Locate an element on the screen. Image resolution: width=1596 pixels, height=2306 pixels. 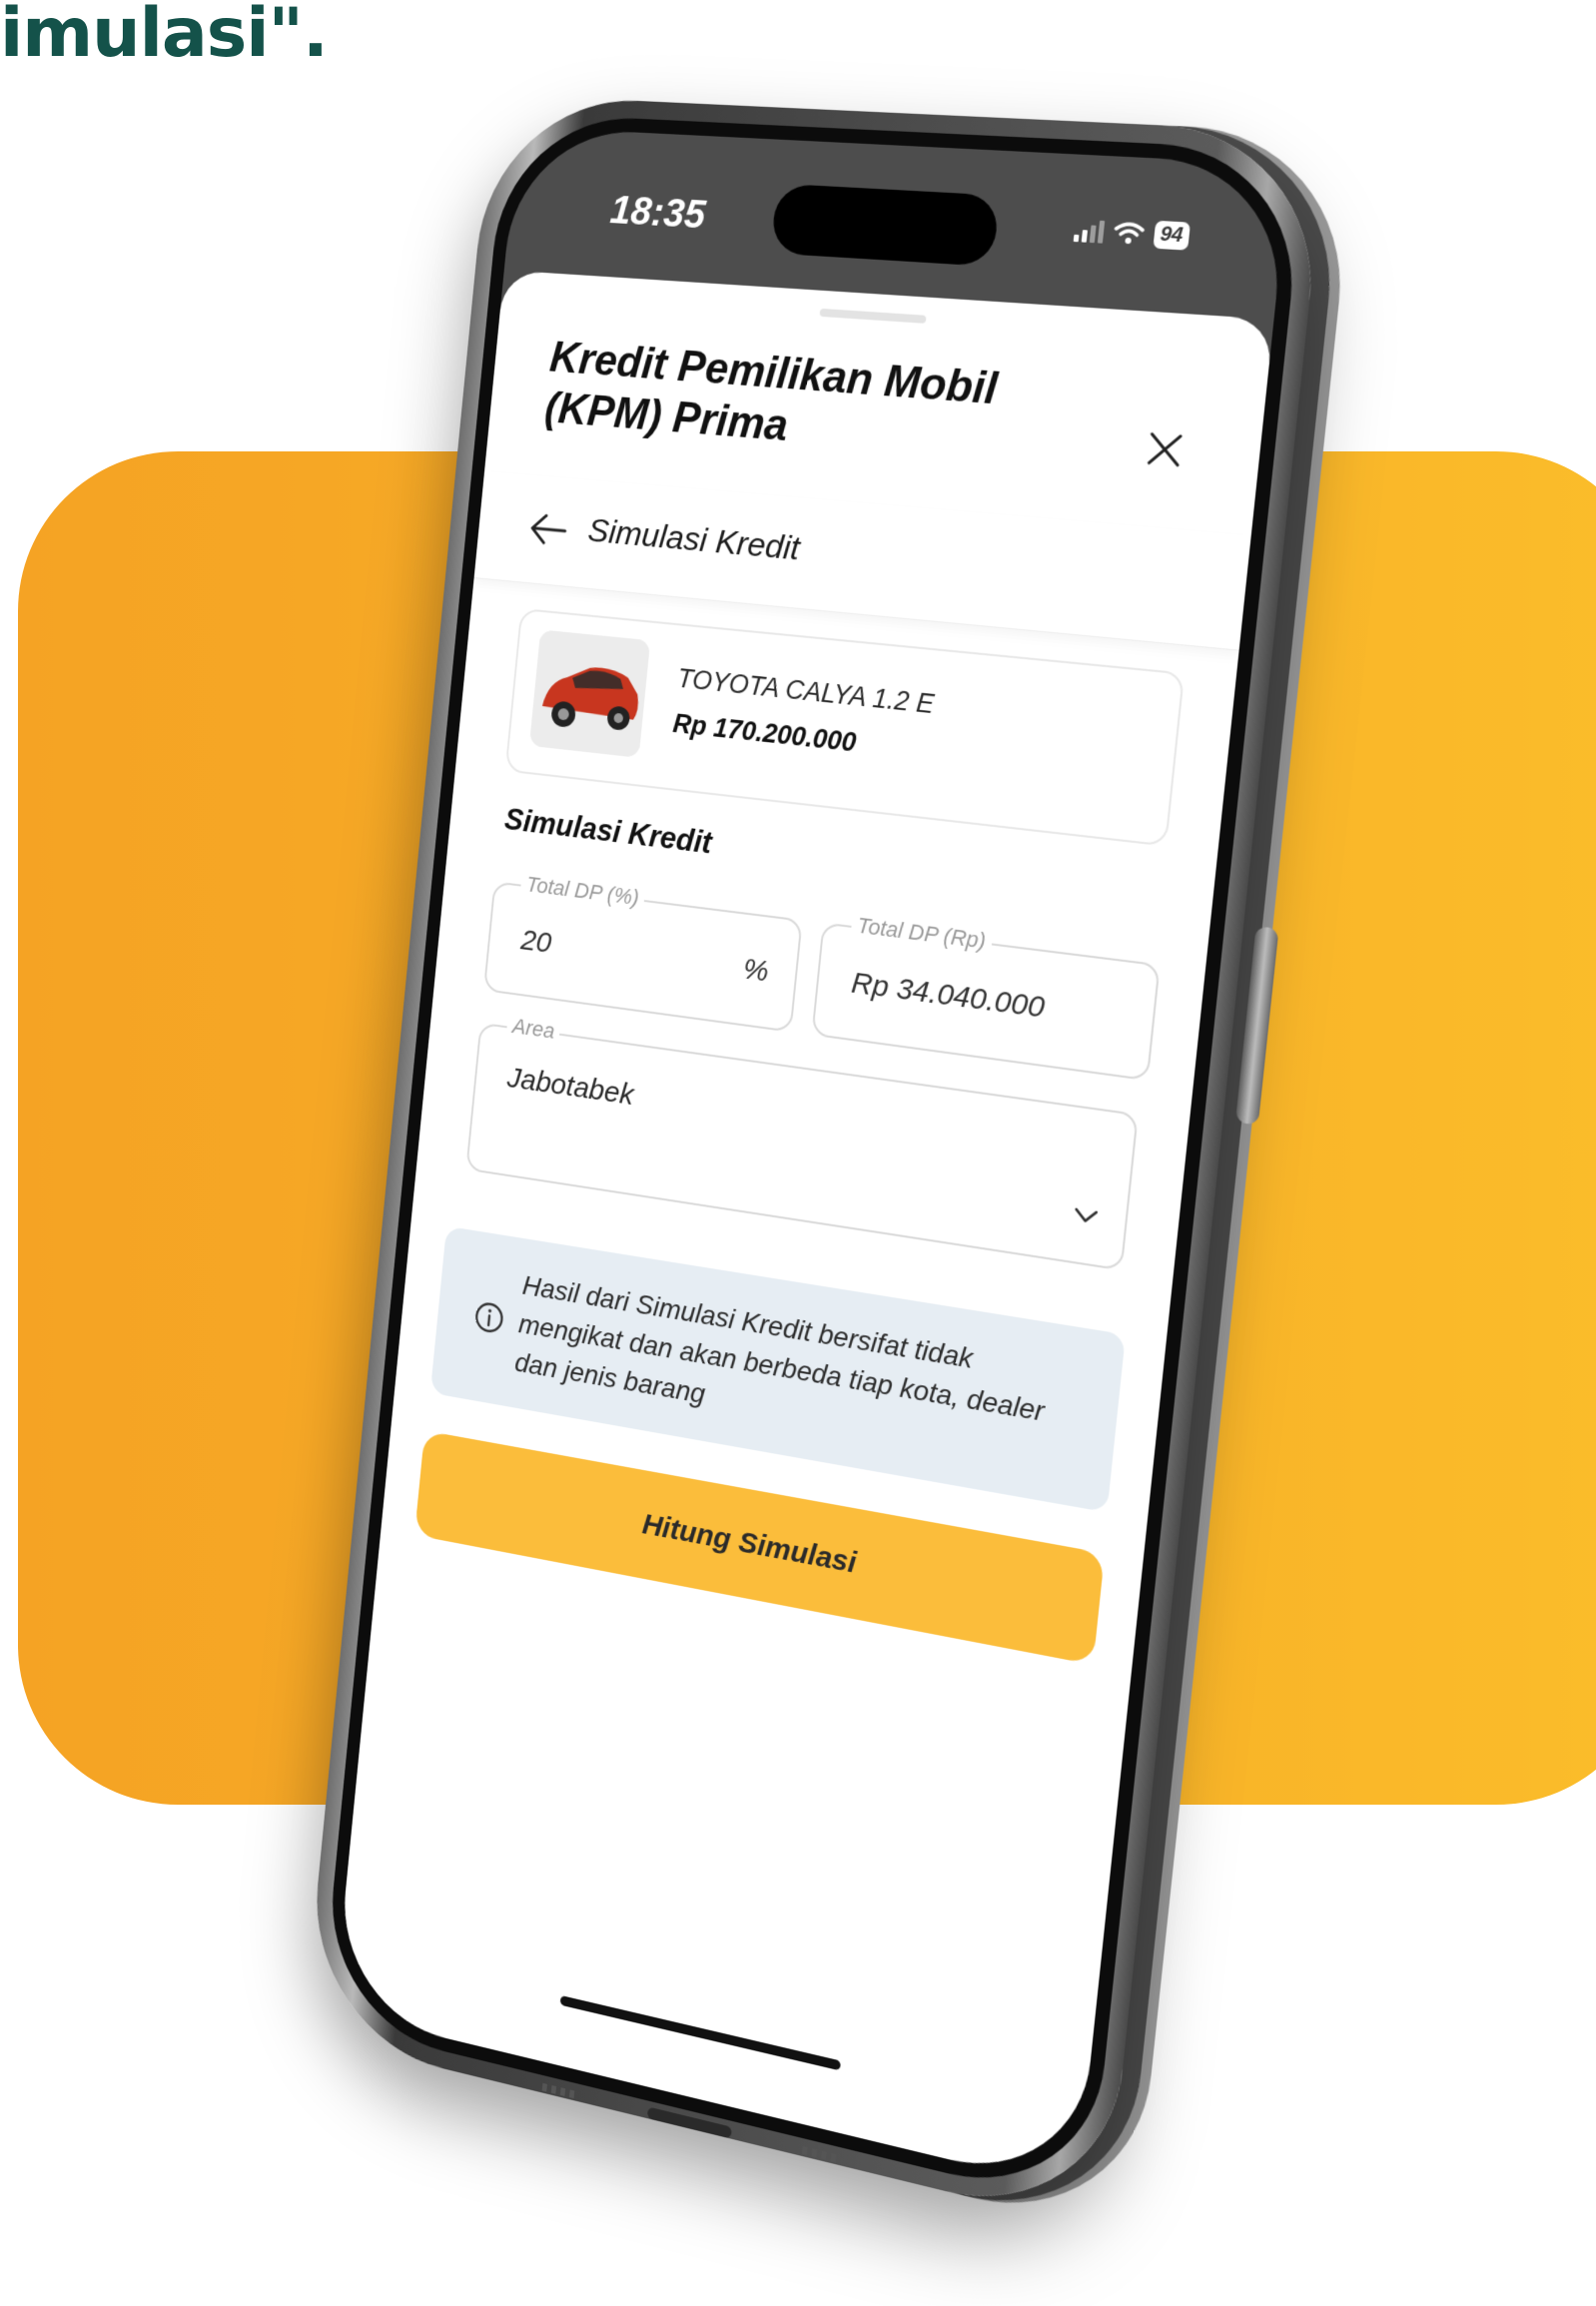
back-arrow-icon is located at coordinates (548, 529).